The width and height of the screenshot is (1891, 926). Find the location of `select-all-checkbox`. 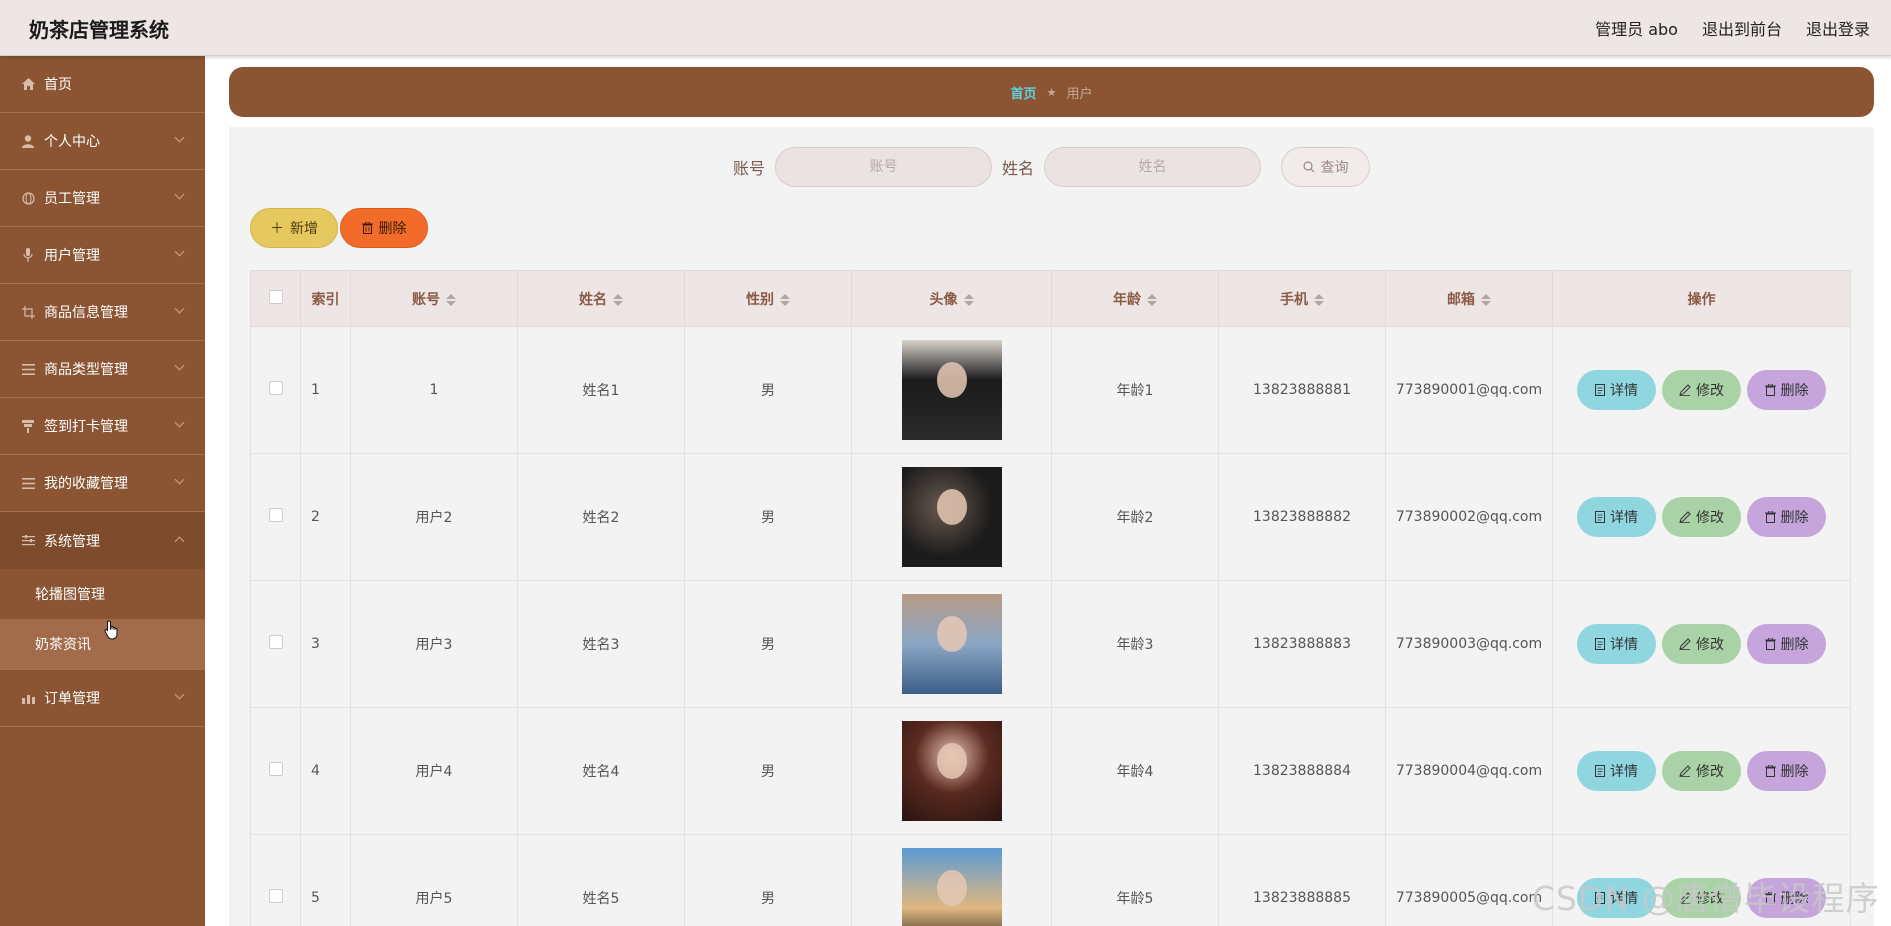

select-all-checkbox is located at coordinates (275, 296).